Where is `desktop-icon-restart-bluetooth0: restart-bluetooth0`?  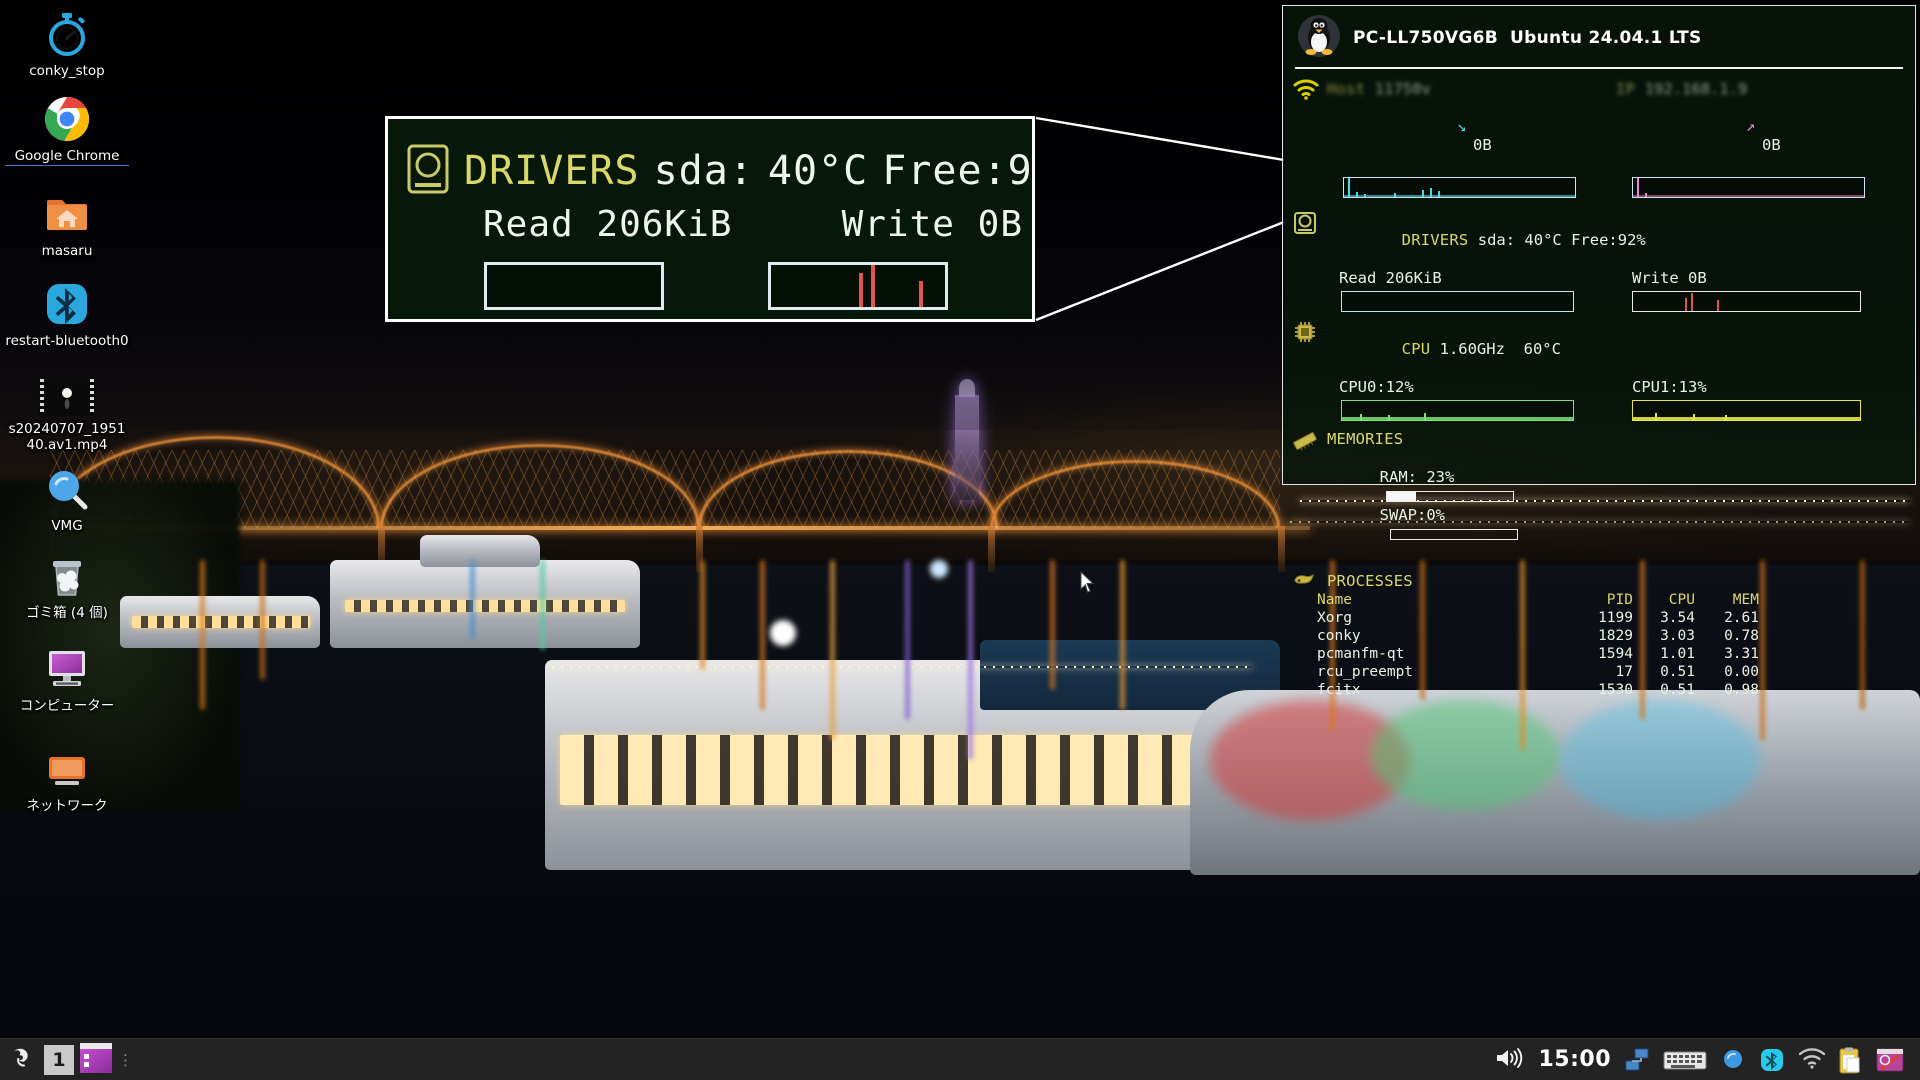
desktop-icon-restart-bluetooth0: restart-bluetooth0 is located at coordinates (67, 314).